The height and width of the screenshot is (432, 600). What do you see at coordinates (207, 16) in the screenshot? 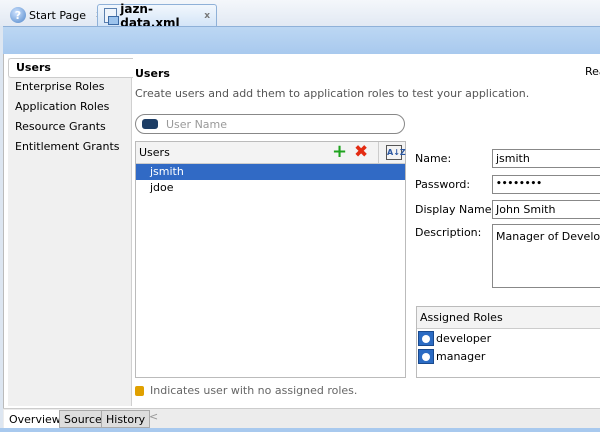
I see `close-icon: x` at bounding box center [207, 16].